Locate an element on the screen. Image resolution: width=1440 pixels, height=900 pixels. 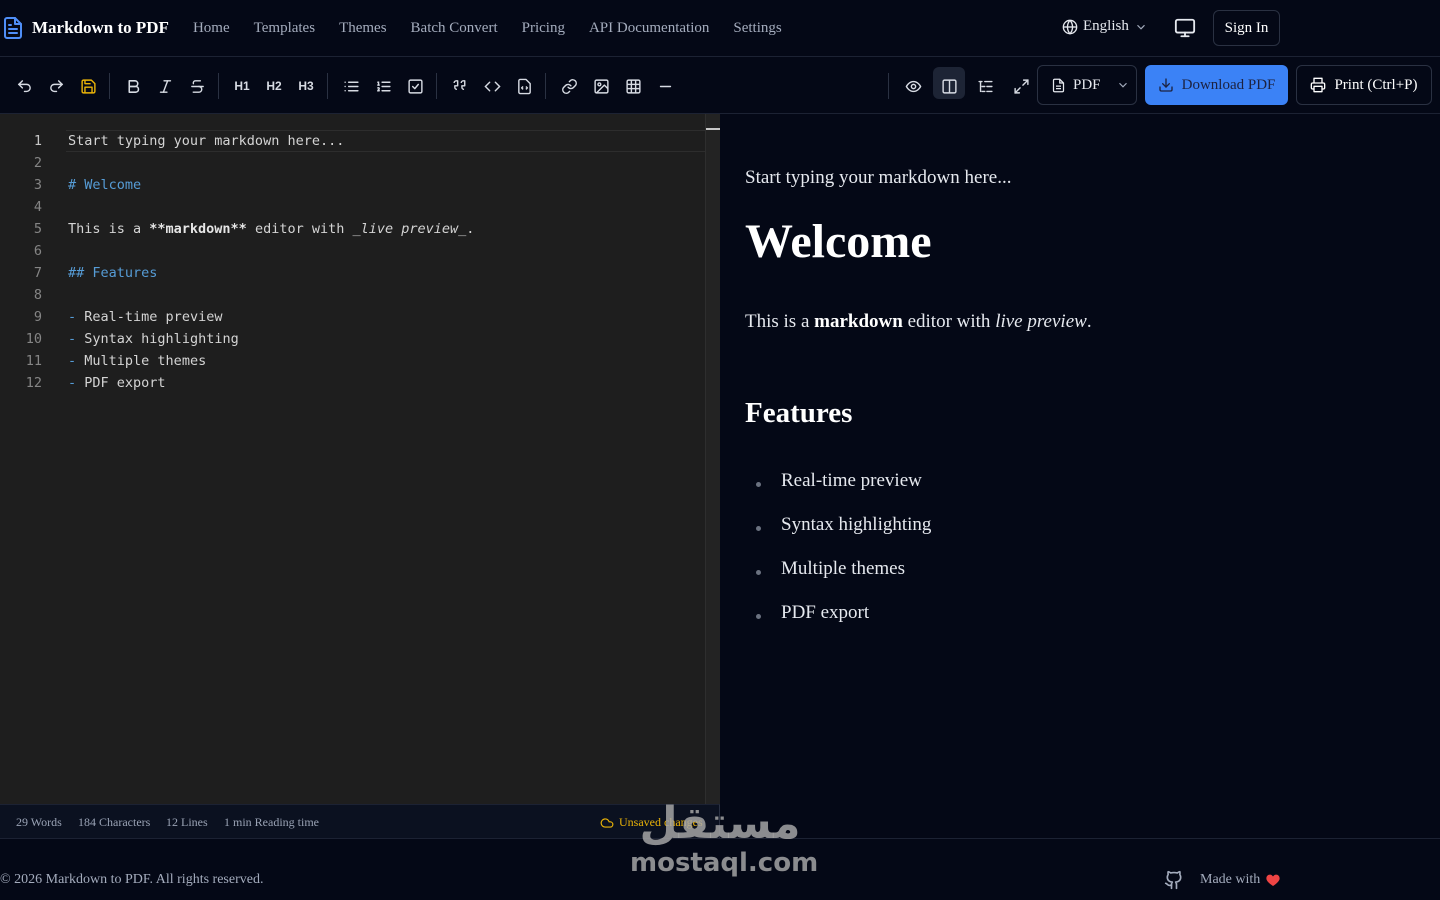
task-list-icon is located at coordinates (415, 86).